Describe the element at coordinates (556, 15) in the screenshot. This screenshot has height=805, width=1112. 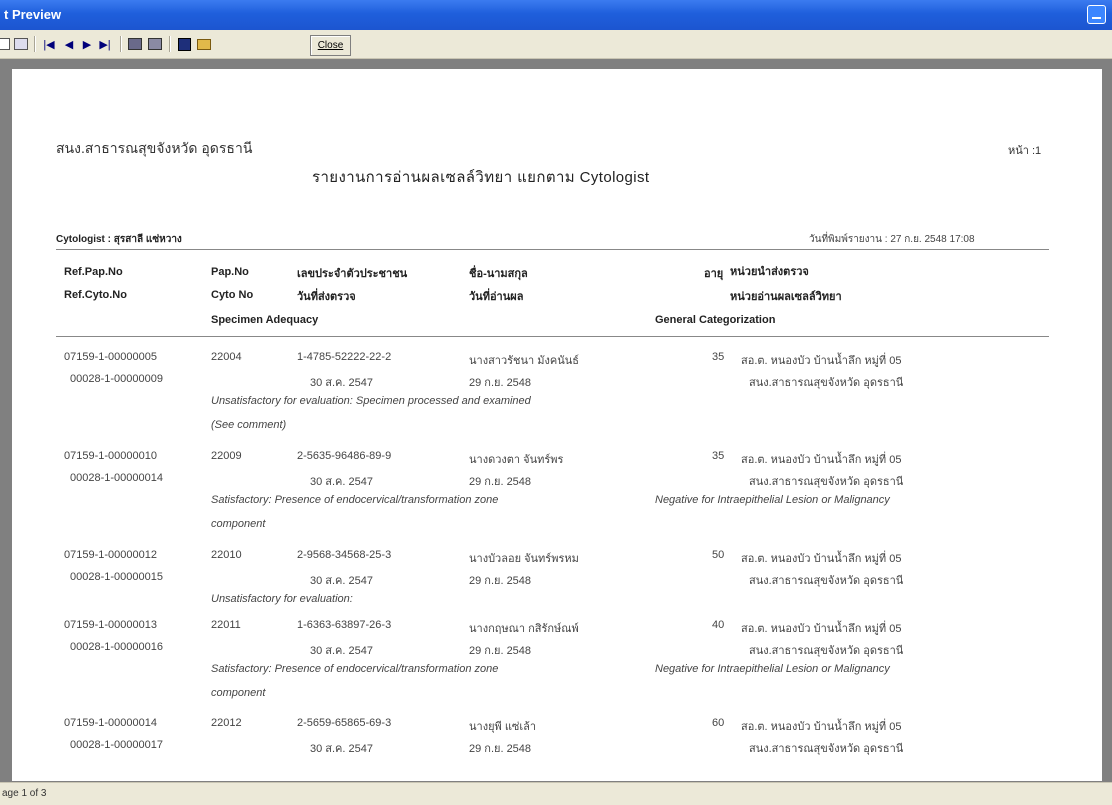
I see `window-titlebar: t Preview` at that location.